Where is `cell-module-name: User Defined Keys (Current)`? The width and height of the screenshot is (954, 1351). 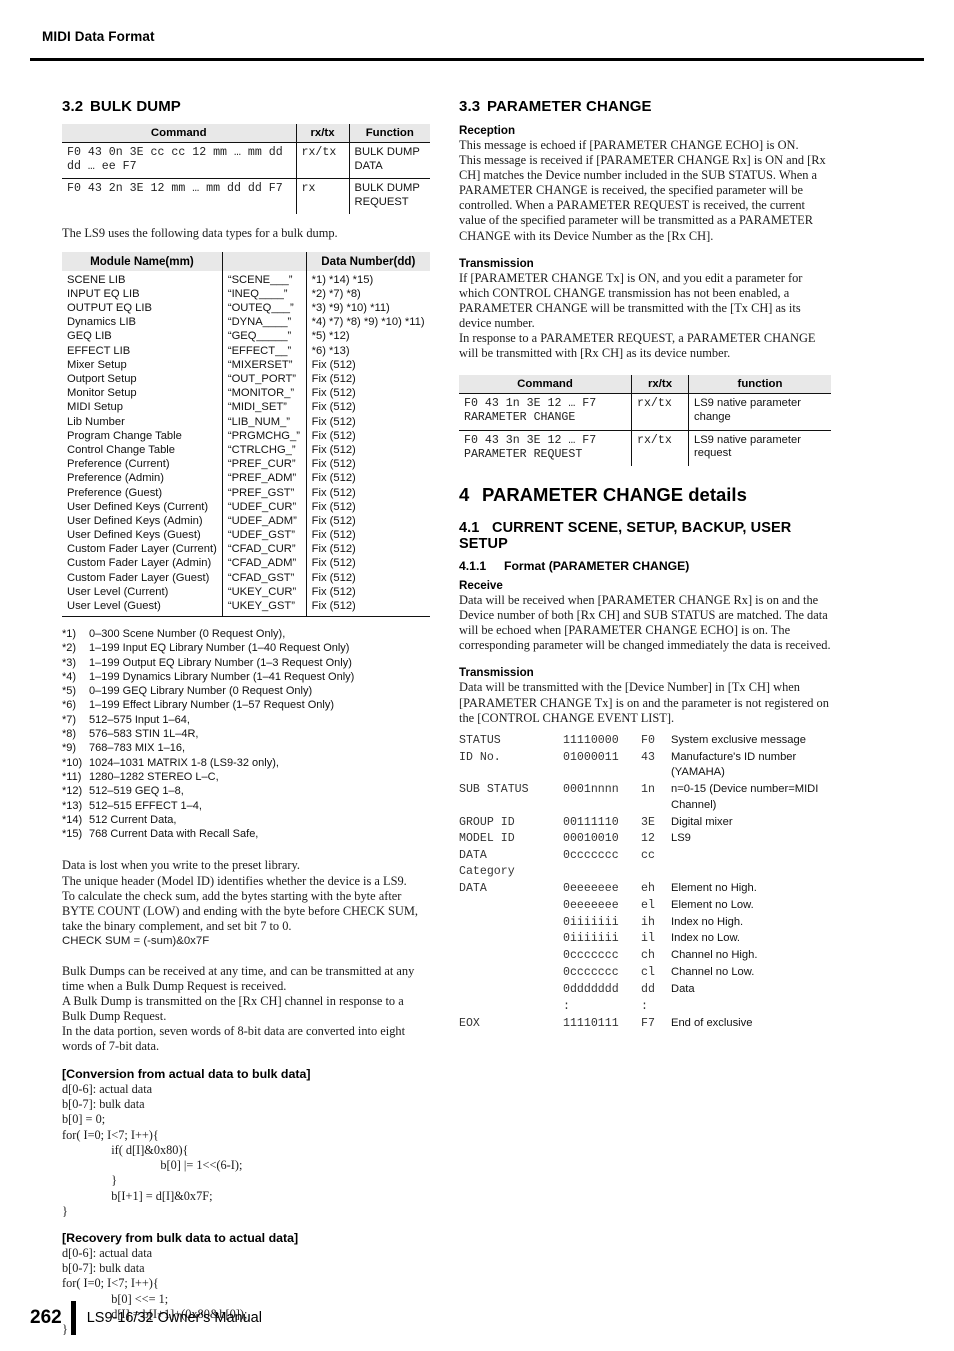
cell-module-name: User Defined Keys (Current) is located at coordinates (138, 506).